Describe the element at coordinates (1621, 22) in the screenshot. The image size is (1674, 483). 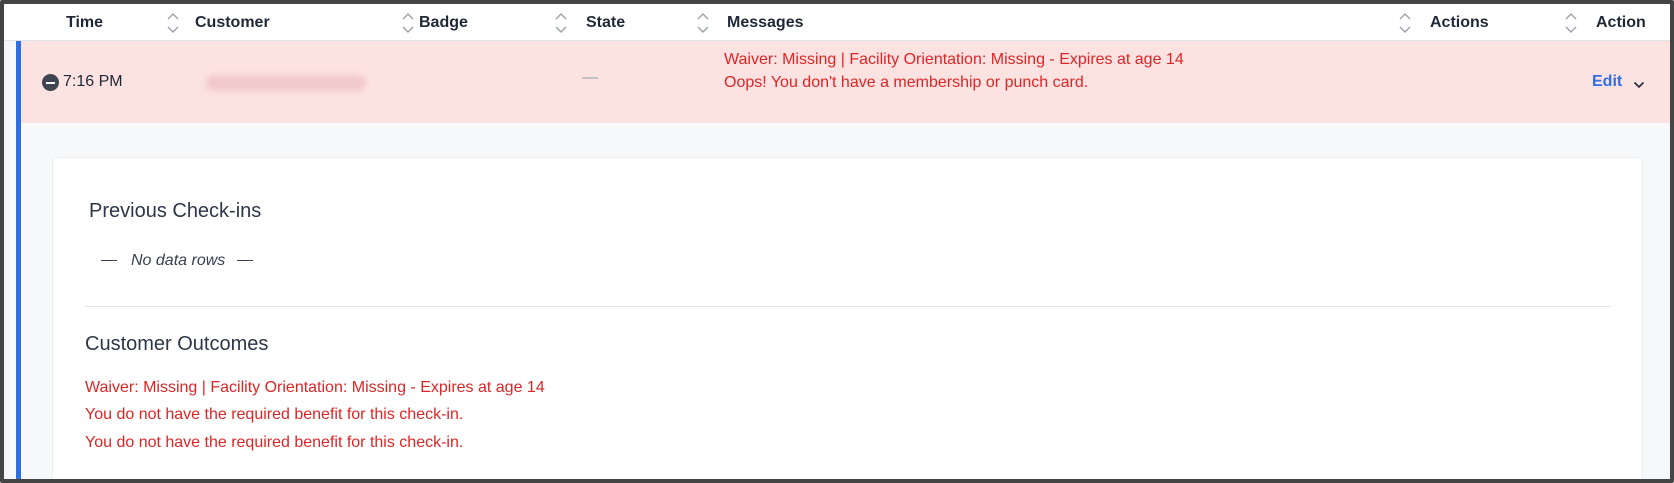
I see `column-header-action: Action` at that location.